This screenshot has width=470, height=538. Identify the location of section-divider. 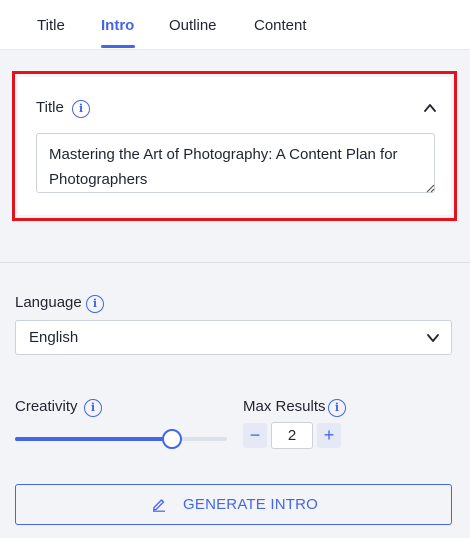
(235, 262).